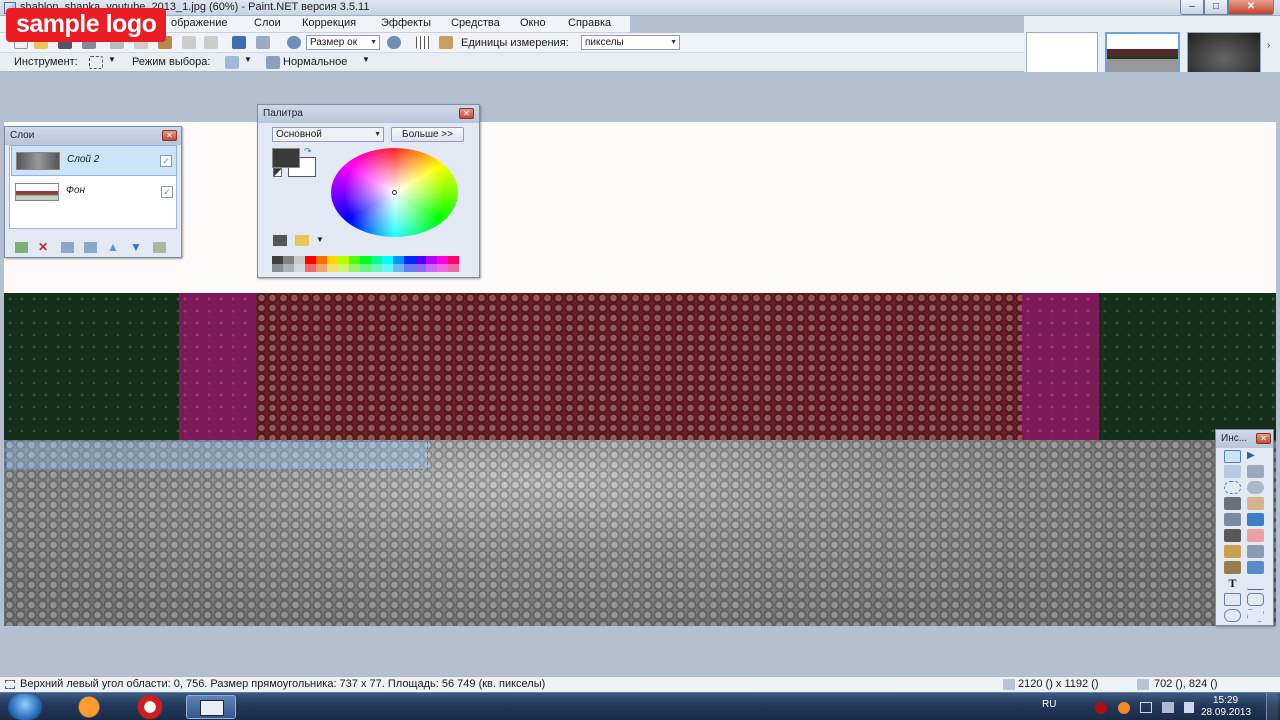 The image size is (1280, 720). I want to click on tray-volume-icon, so click(1189, 707).